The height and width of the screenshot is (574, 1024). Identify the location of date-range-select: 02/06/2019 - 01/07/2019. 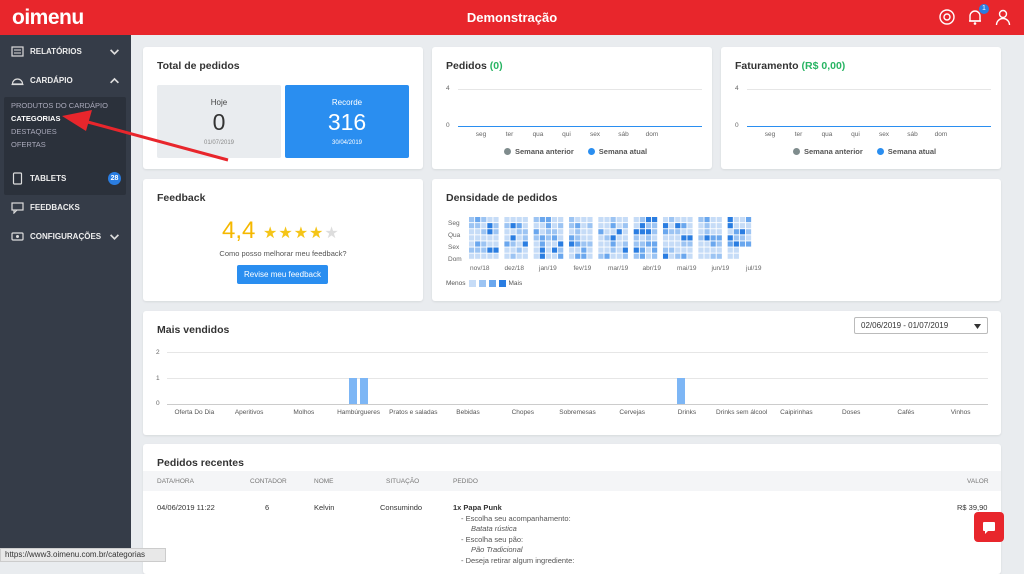
(921, 325).